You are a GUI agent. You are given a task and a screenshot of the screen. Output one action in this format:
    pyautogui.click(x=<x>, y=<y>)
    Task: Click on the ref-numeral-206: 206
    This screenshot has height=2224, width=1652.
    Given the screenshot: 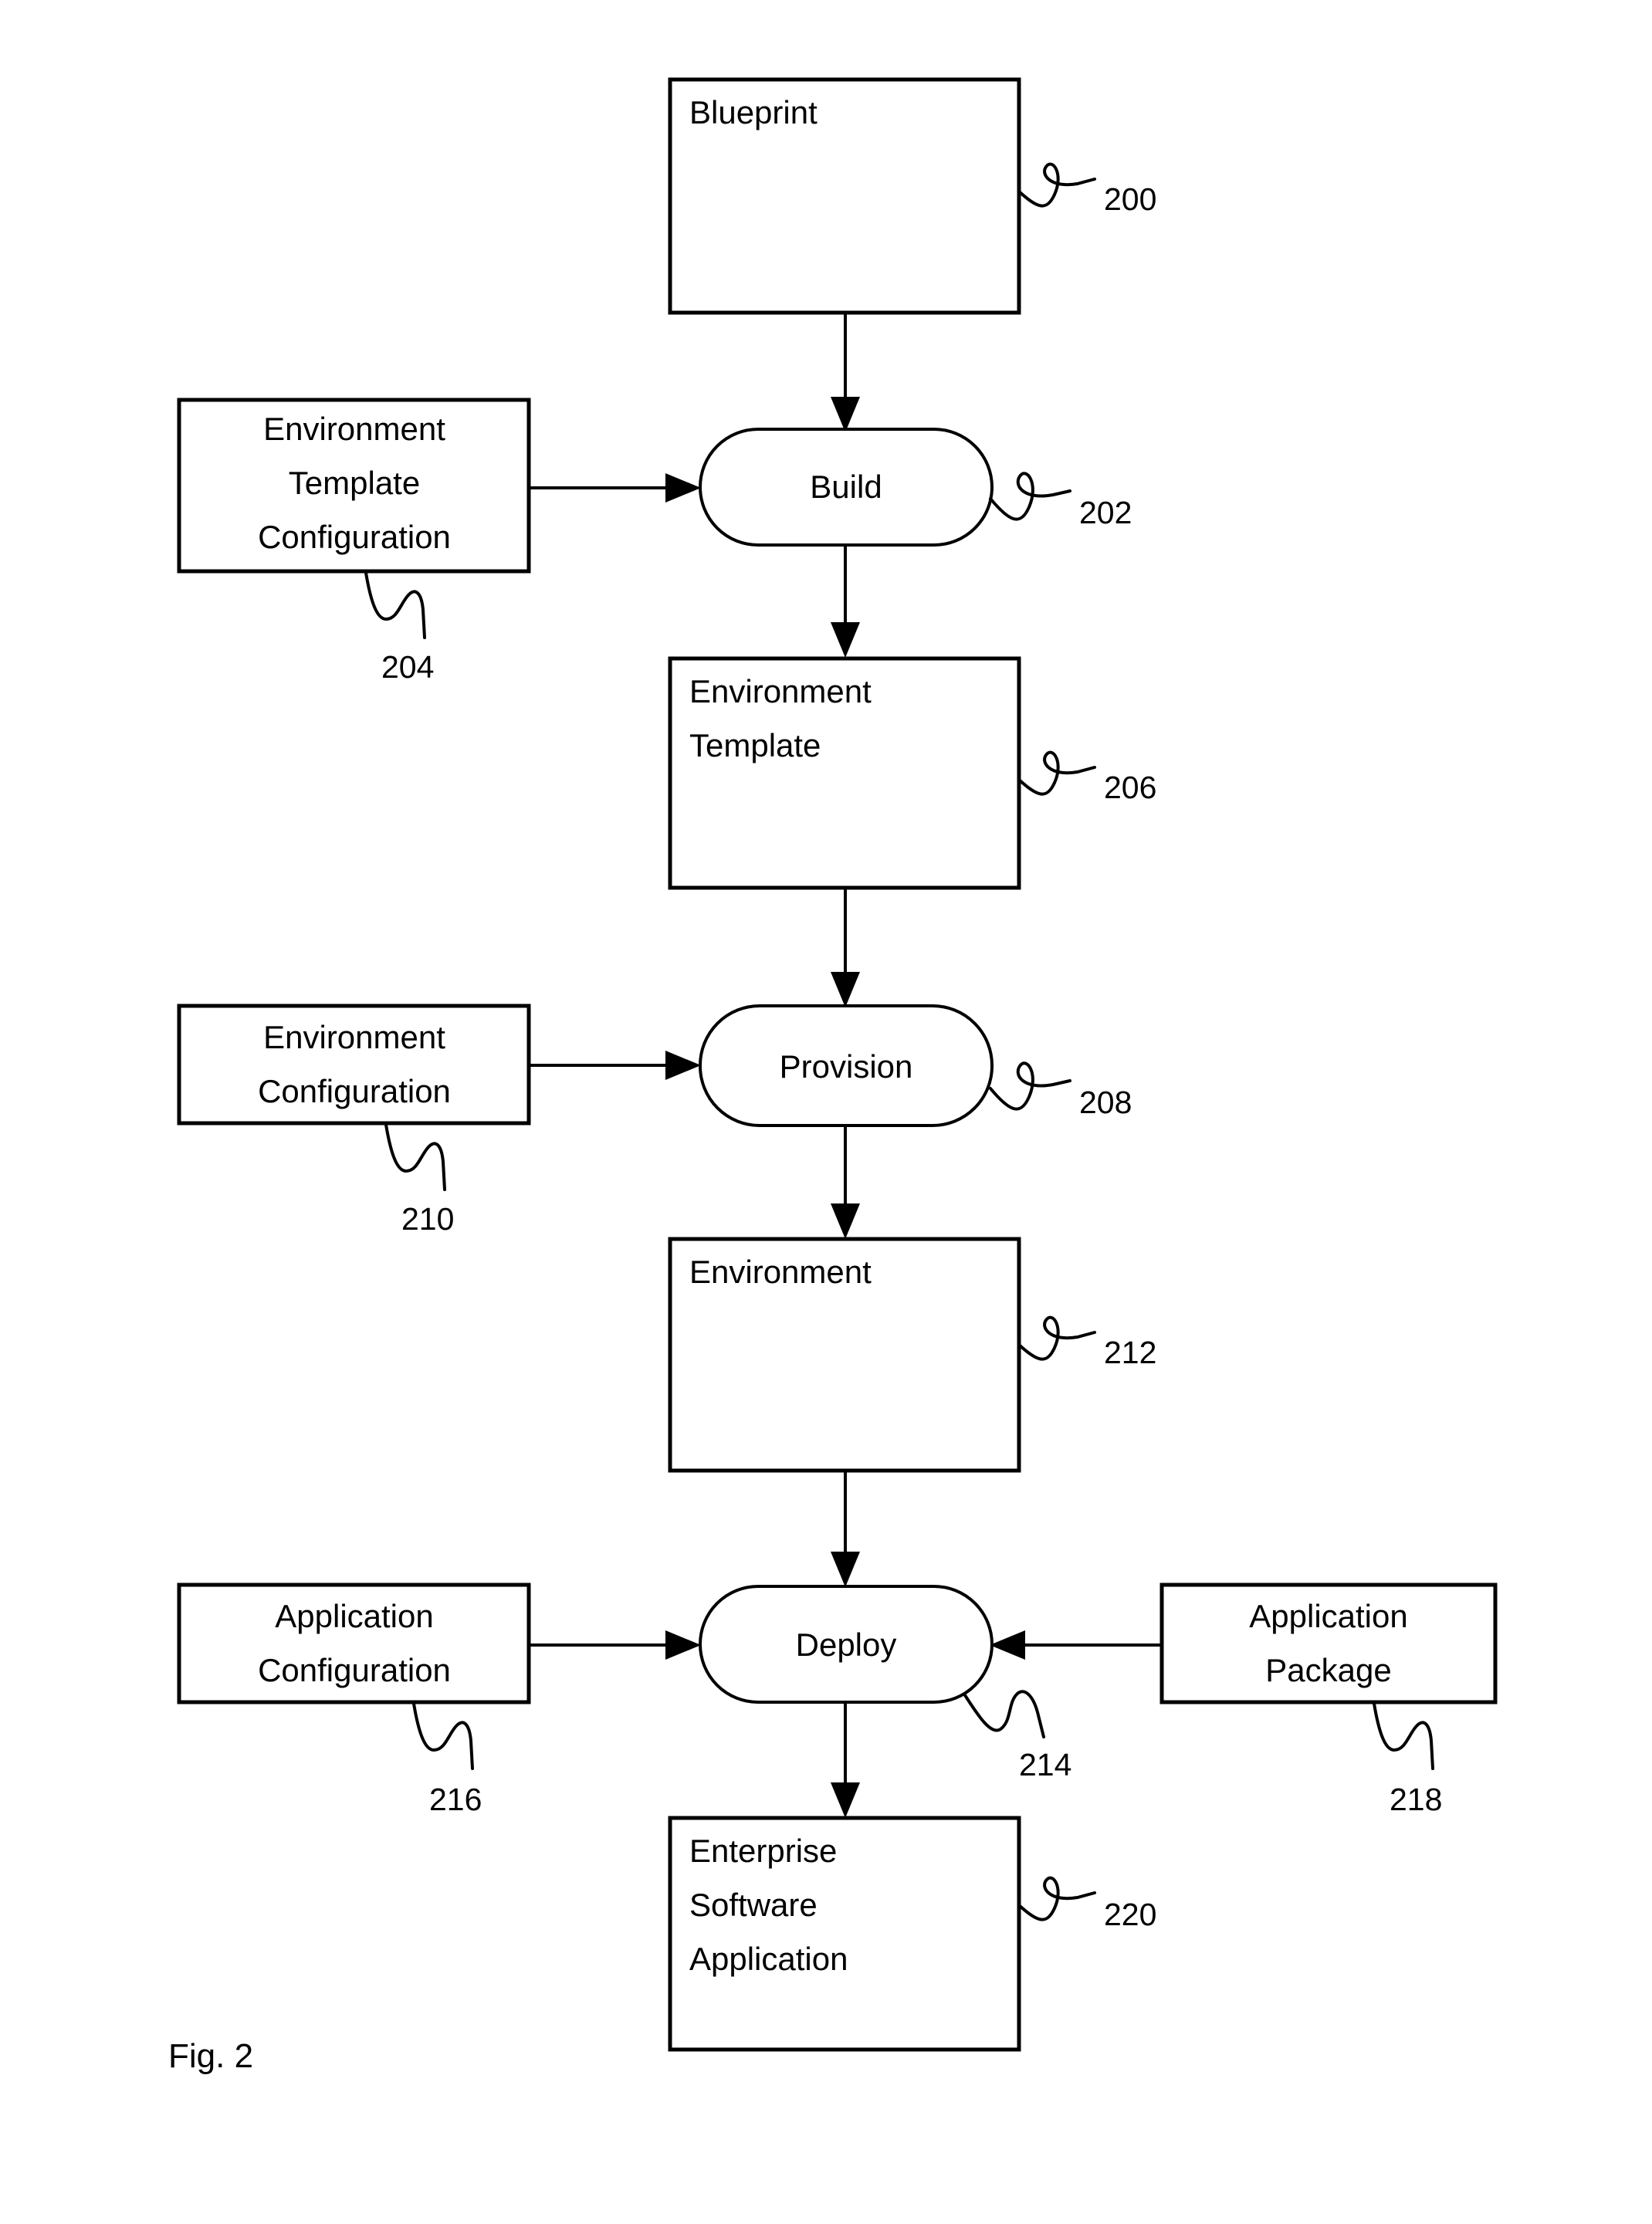 What is the action you would take?
    pyautogui.click(x=1130, y=787)
    